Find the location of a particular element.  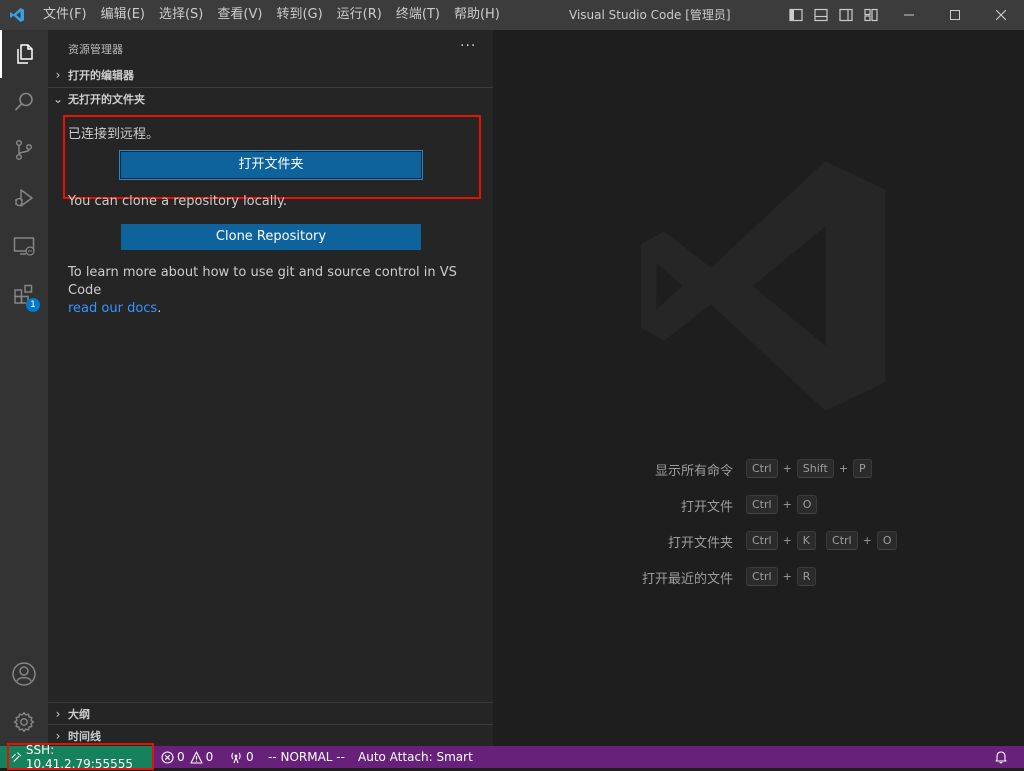

layout-controls is located at coordinates (838, 15).